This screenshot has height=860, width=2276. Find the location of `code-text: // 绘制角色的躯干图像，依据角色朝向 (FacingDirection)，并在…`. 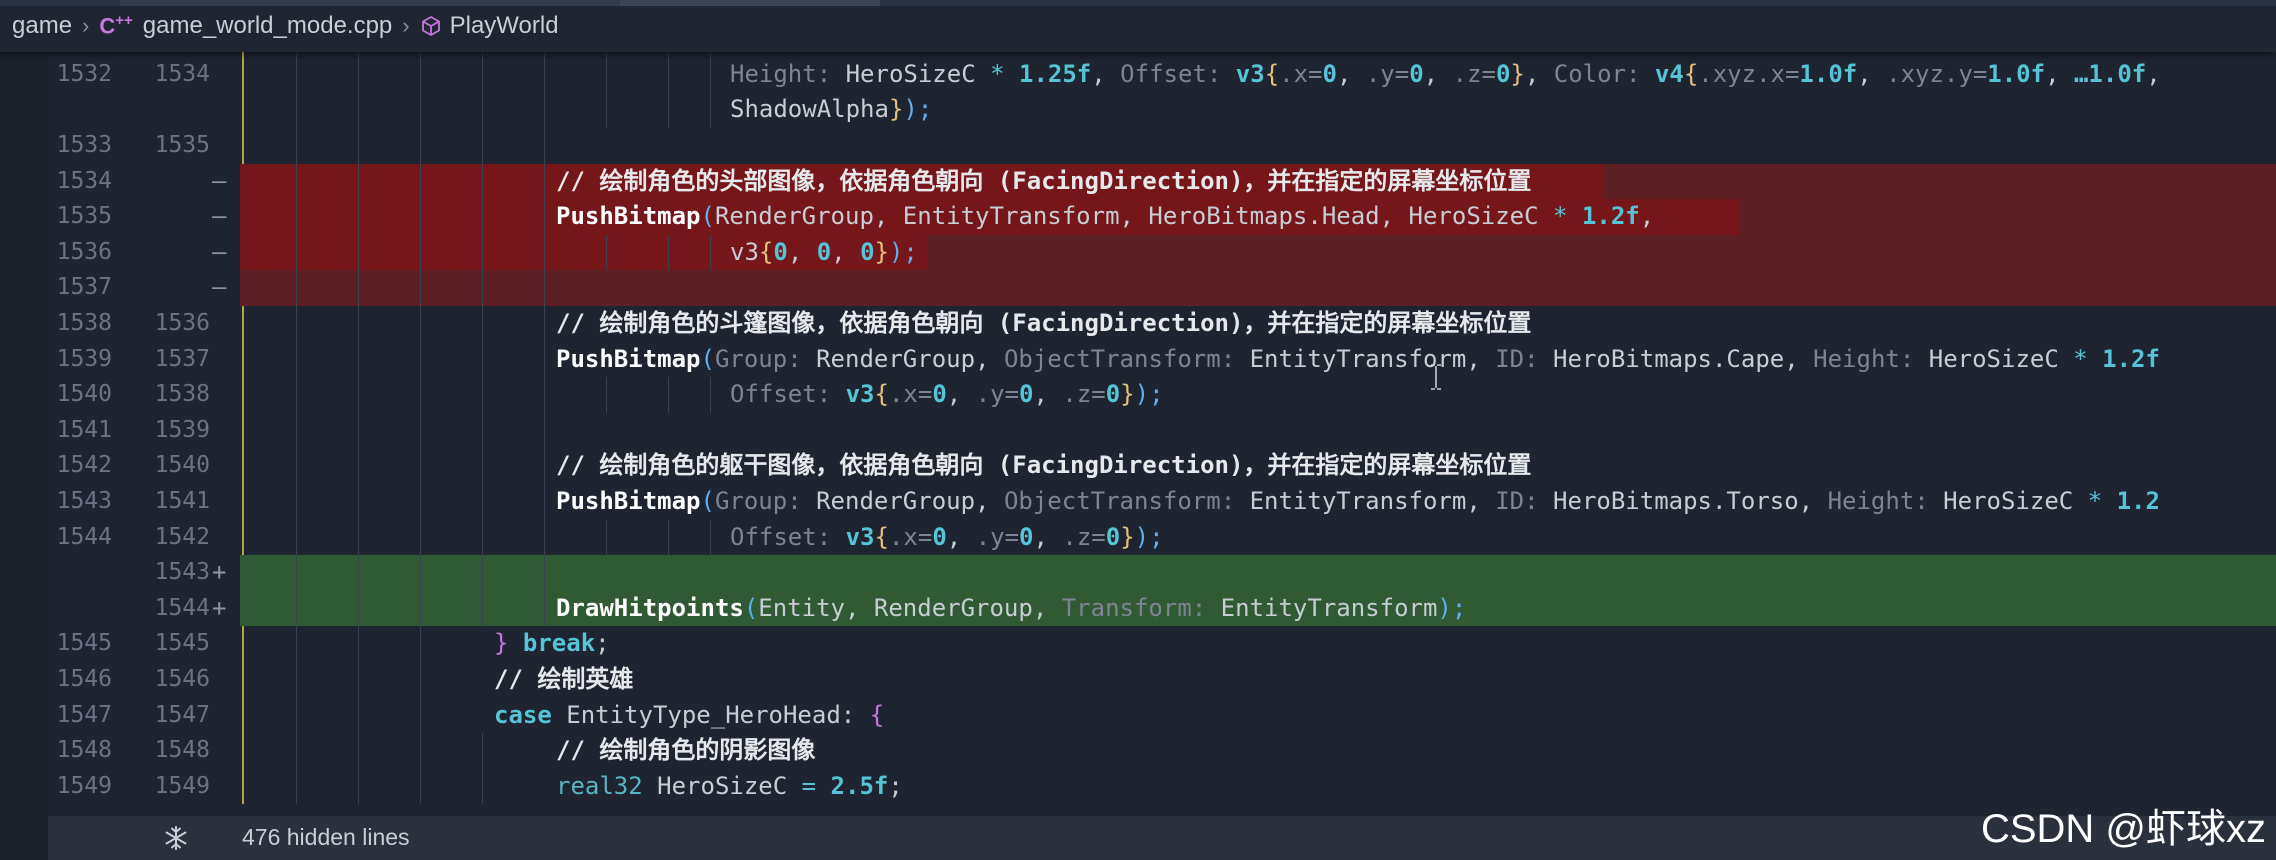

code-text: // 绘制角色的躯干图像，依据角色朝向 (FacingDirection)，并在… is located at coordinates (1043, 466).